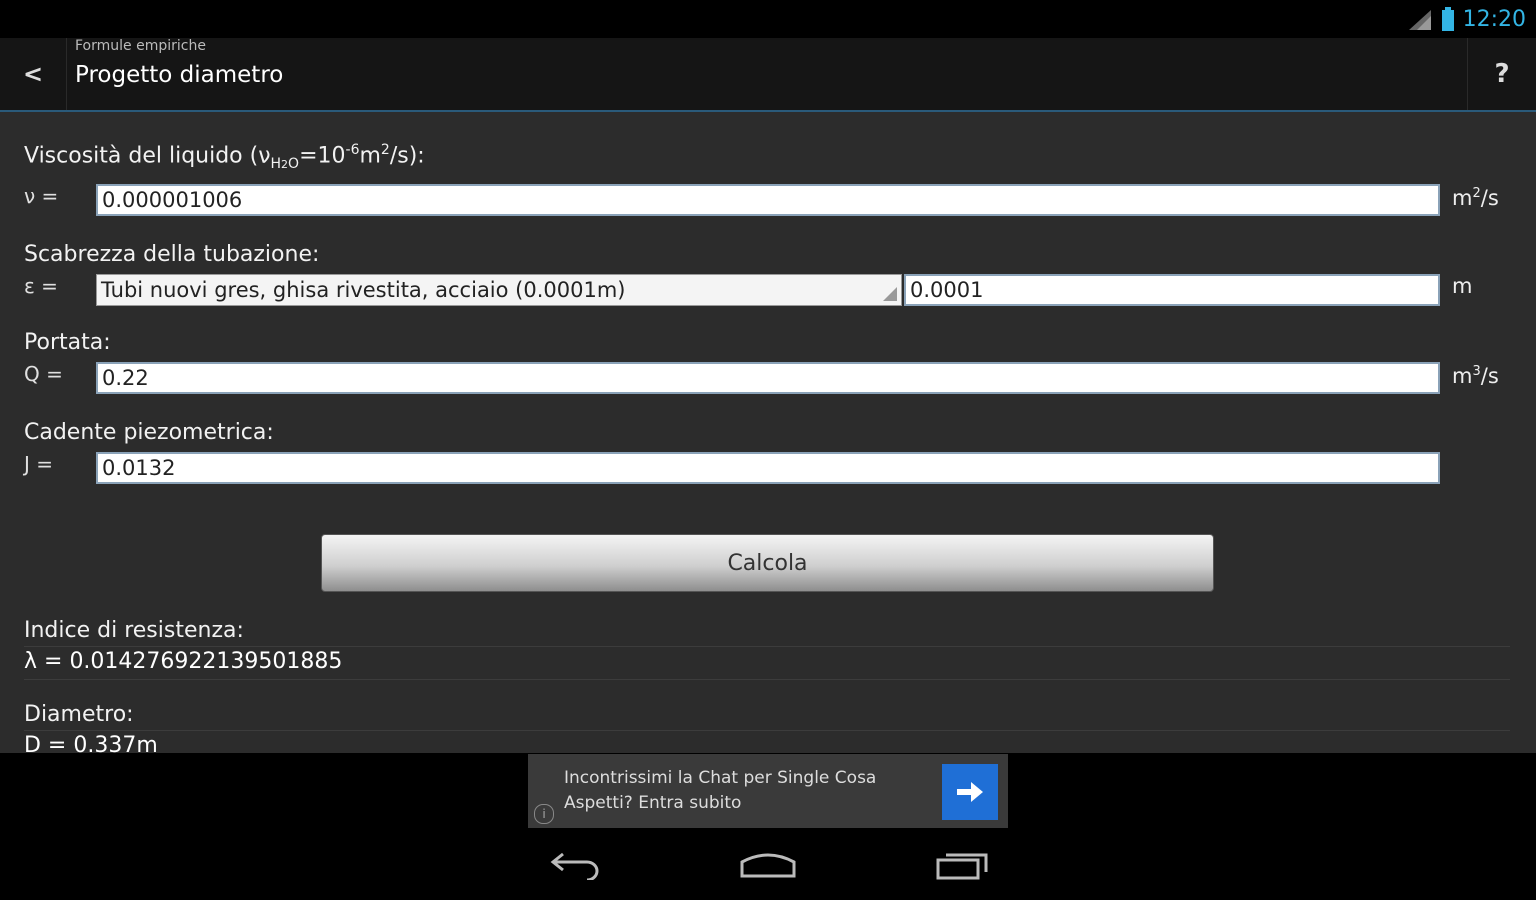 The height and width of the screenshot is (900, 1536). I want to click on diameter-value: D = 0.337m, so click(767, 741).